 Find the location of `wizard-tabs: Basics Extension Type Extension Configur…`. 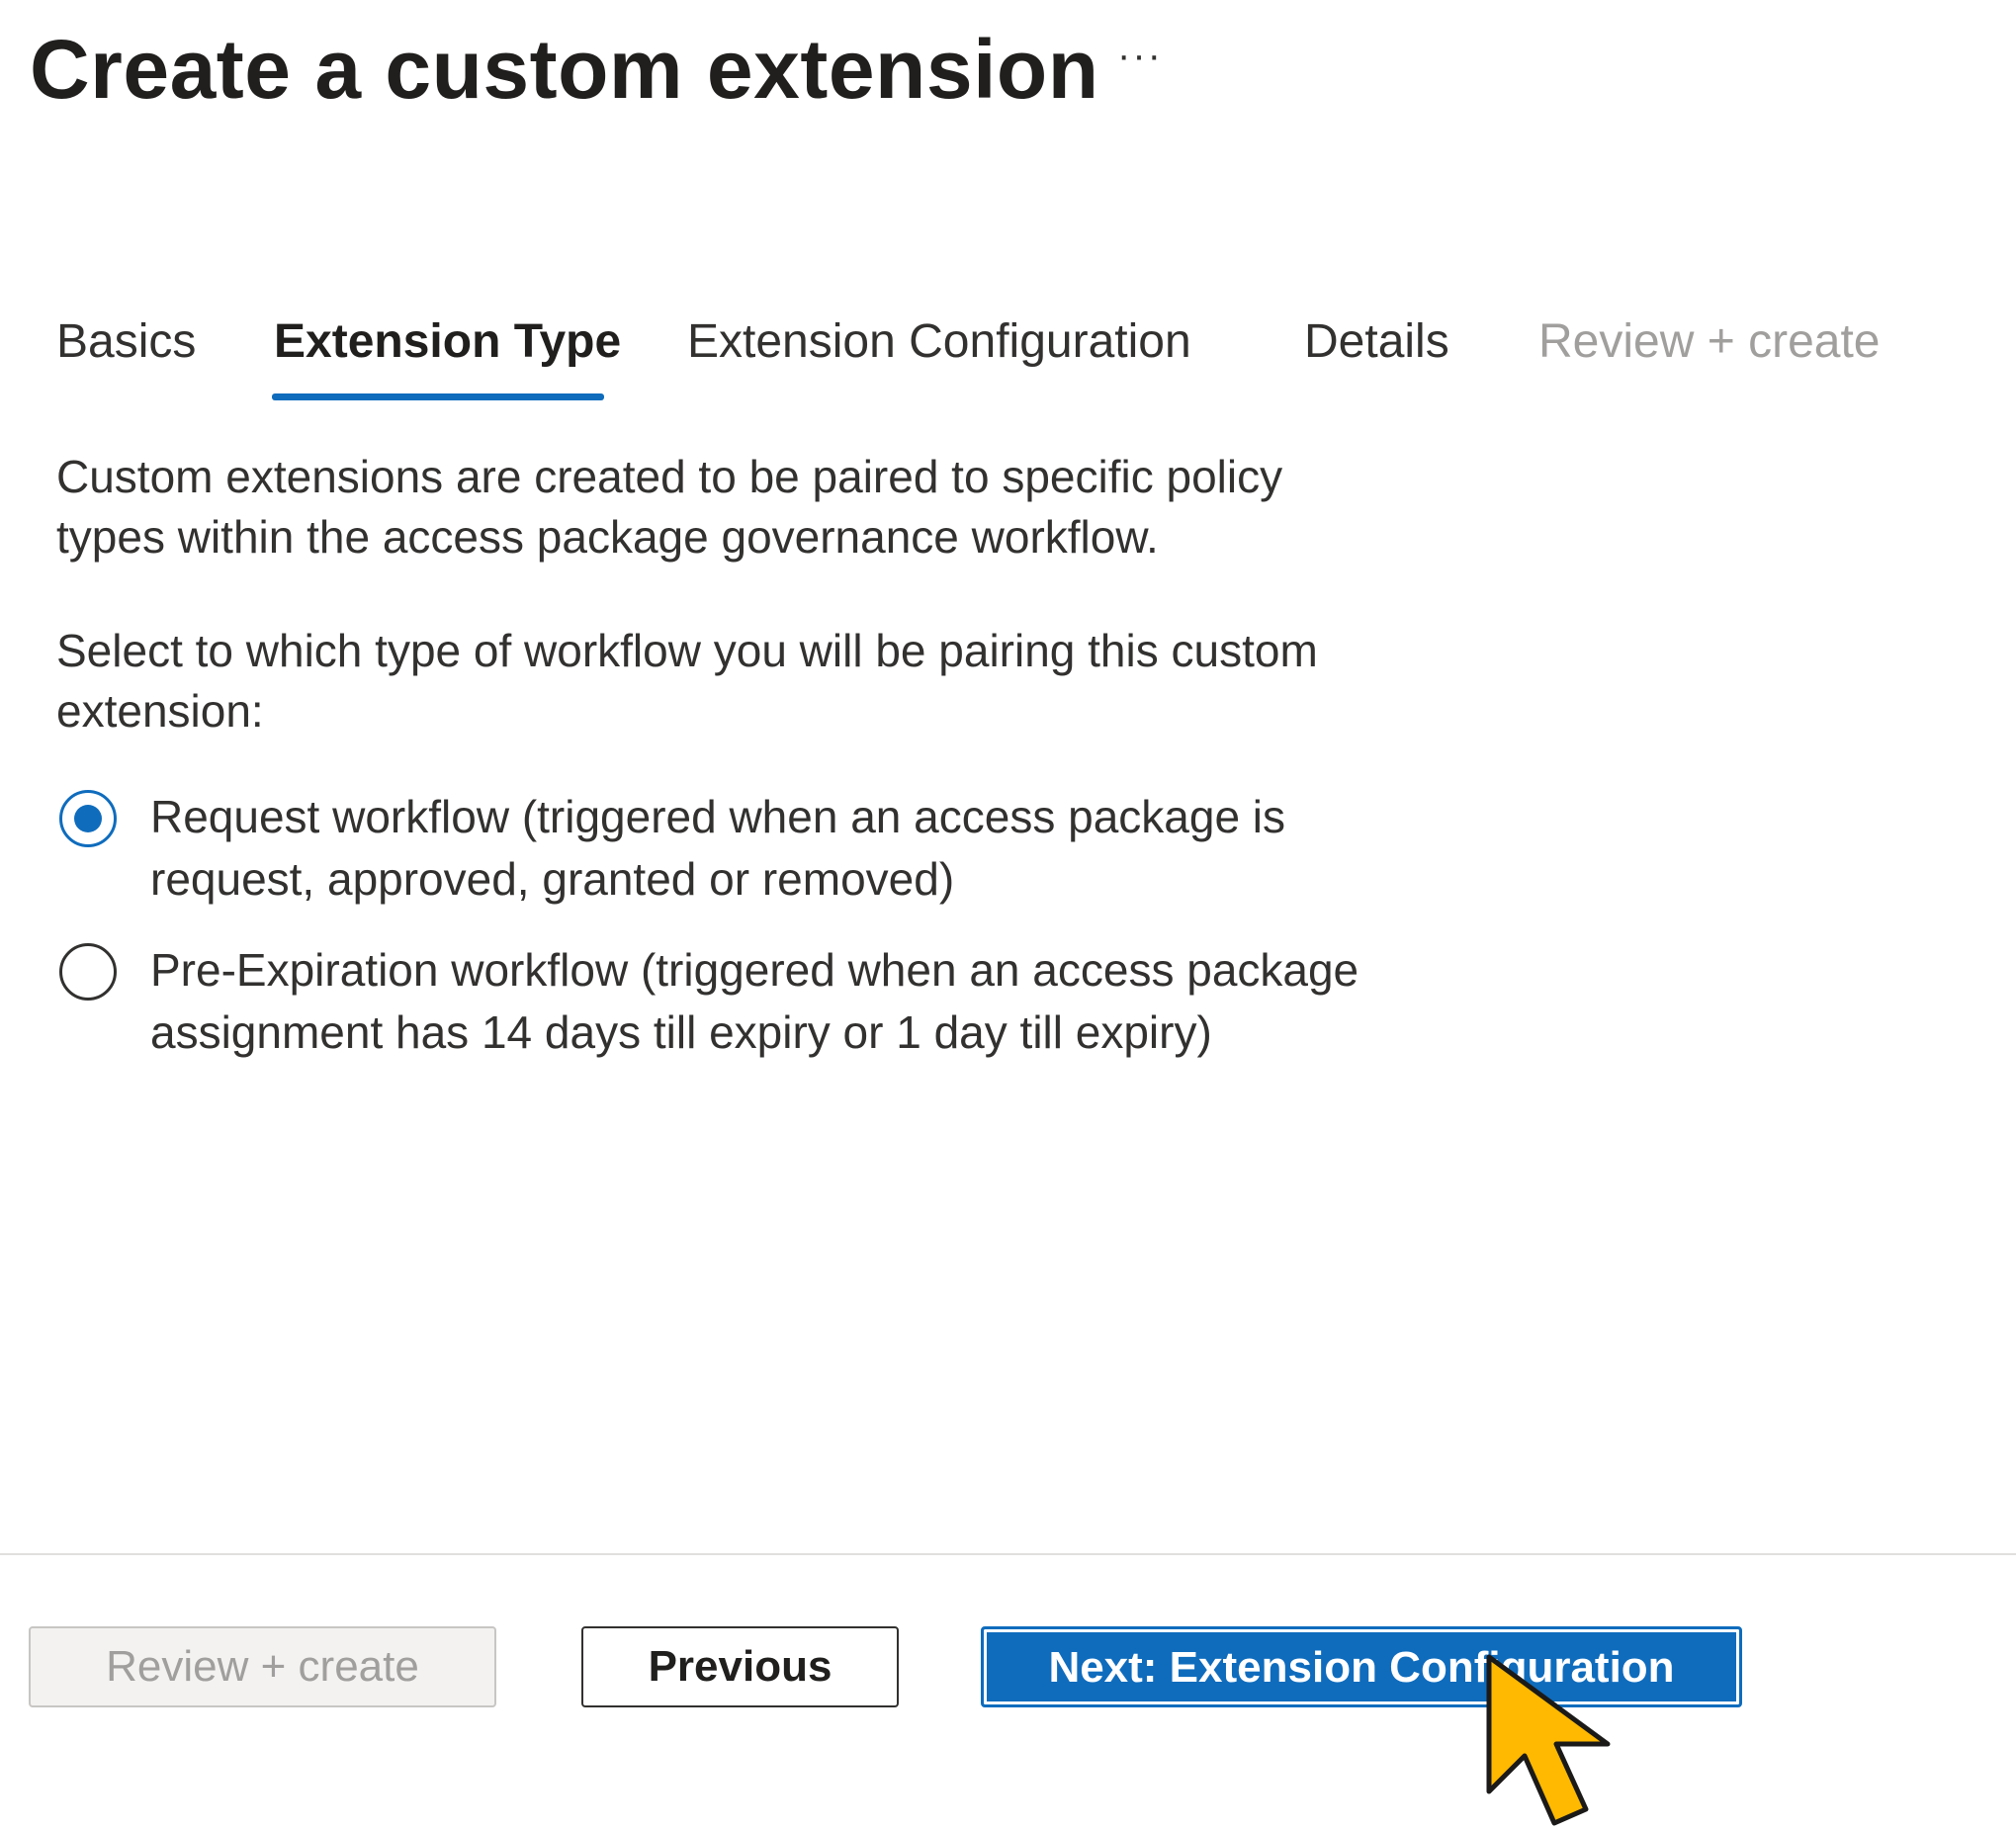

wizard-tabs: Basics Extension Type Extension Configur… is located at coordinates (1008, 355).